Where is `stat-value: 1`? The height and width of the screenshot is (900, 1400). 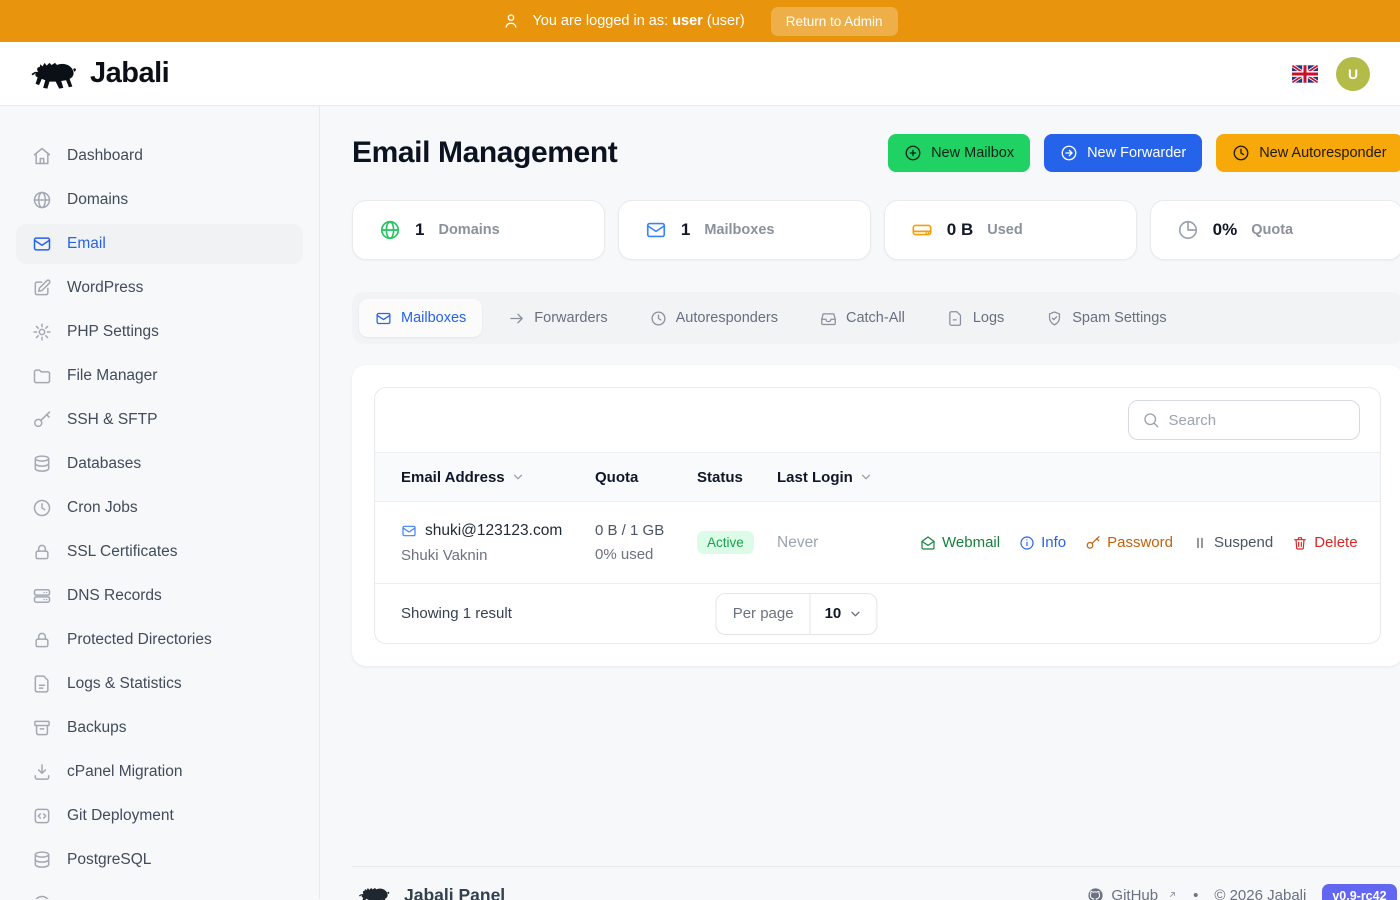 stat-value: 1 is located at coordinates (685, 229).